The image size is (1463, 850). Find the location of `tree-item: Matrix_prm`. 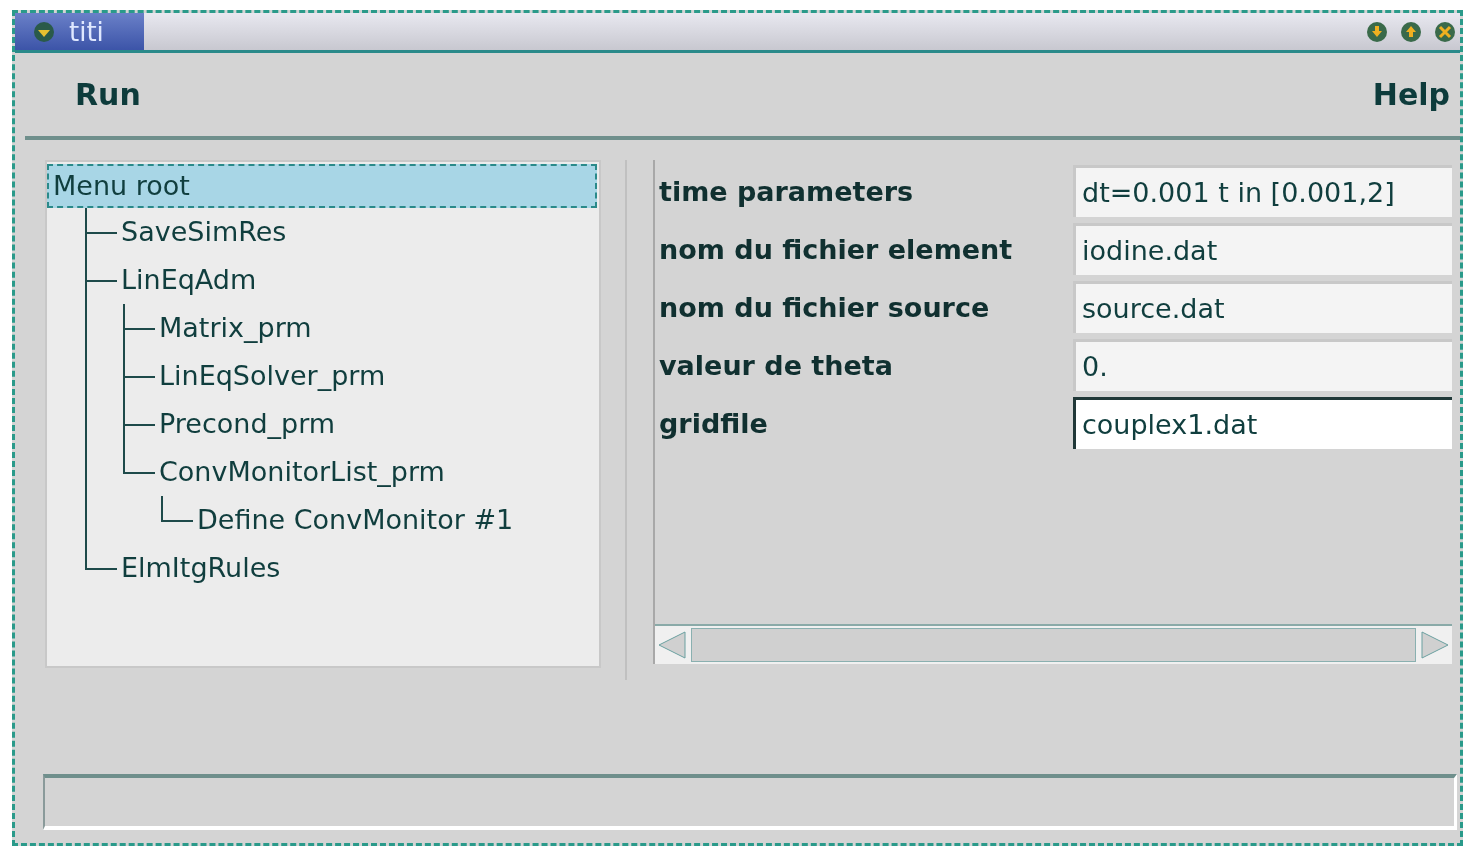

tree-item: Matrix_prm is located at coordinates (235, 328).